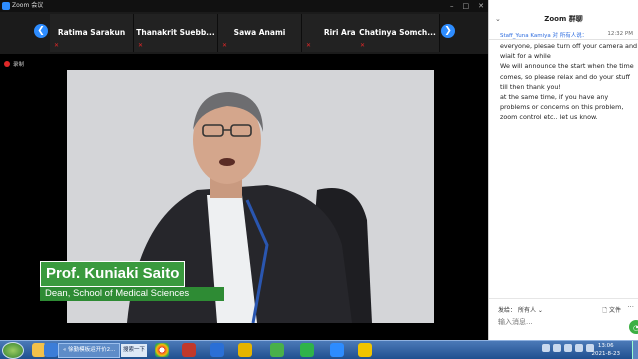 The width and height of the screenshot is (638, 359). I want to click on zoom-titlebar: Zoom 会议 – □ ✕, so click(244, 6).